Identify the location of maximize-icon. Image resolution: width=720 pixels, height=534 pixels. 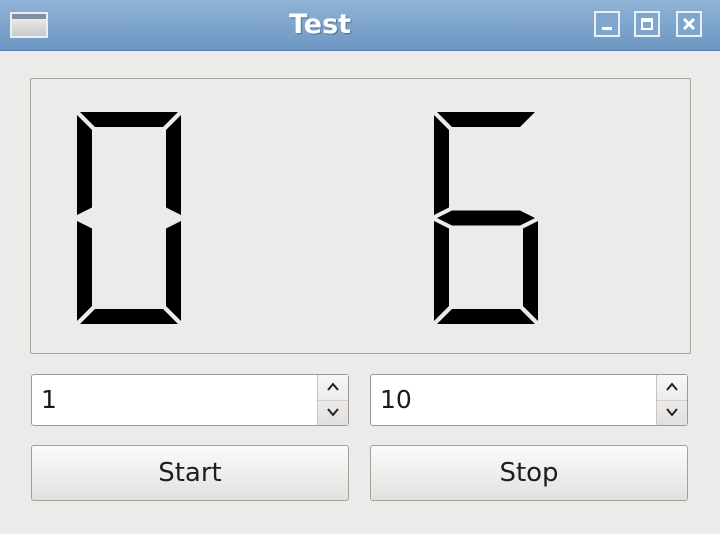
(647, 24).